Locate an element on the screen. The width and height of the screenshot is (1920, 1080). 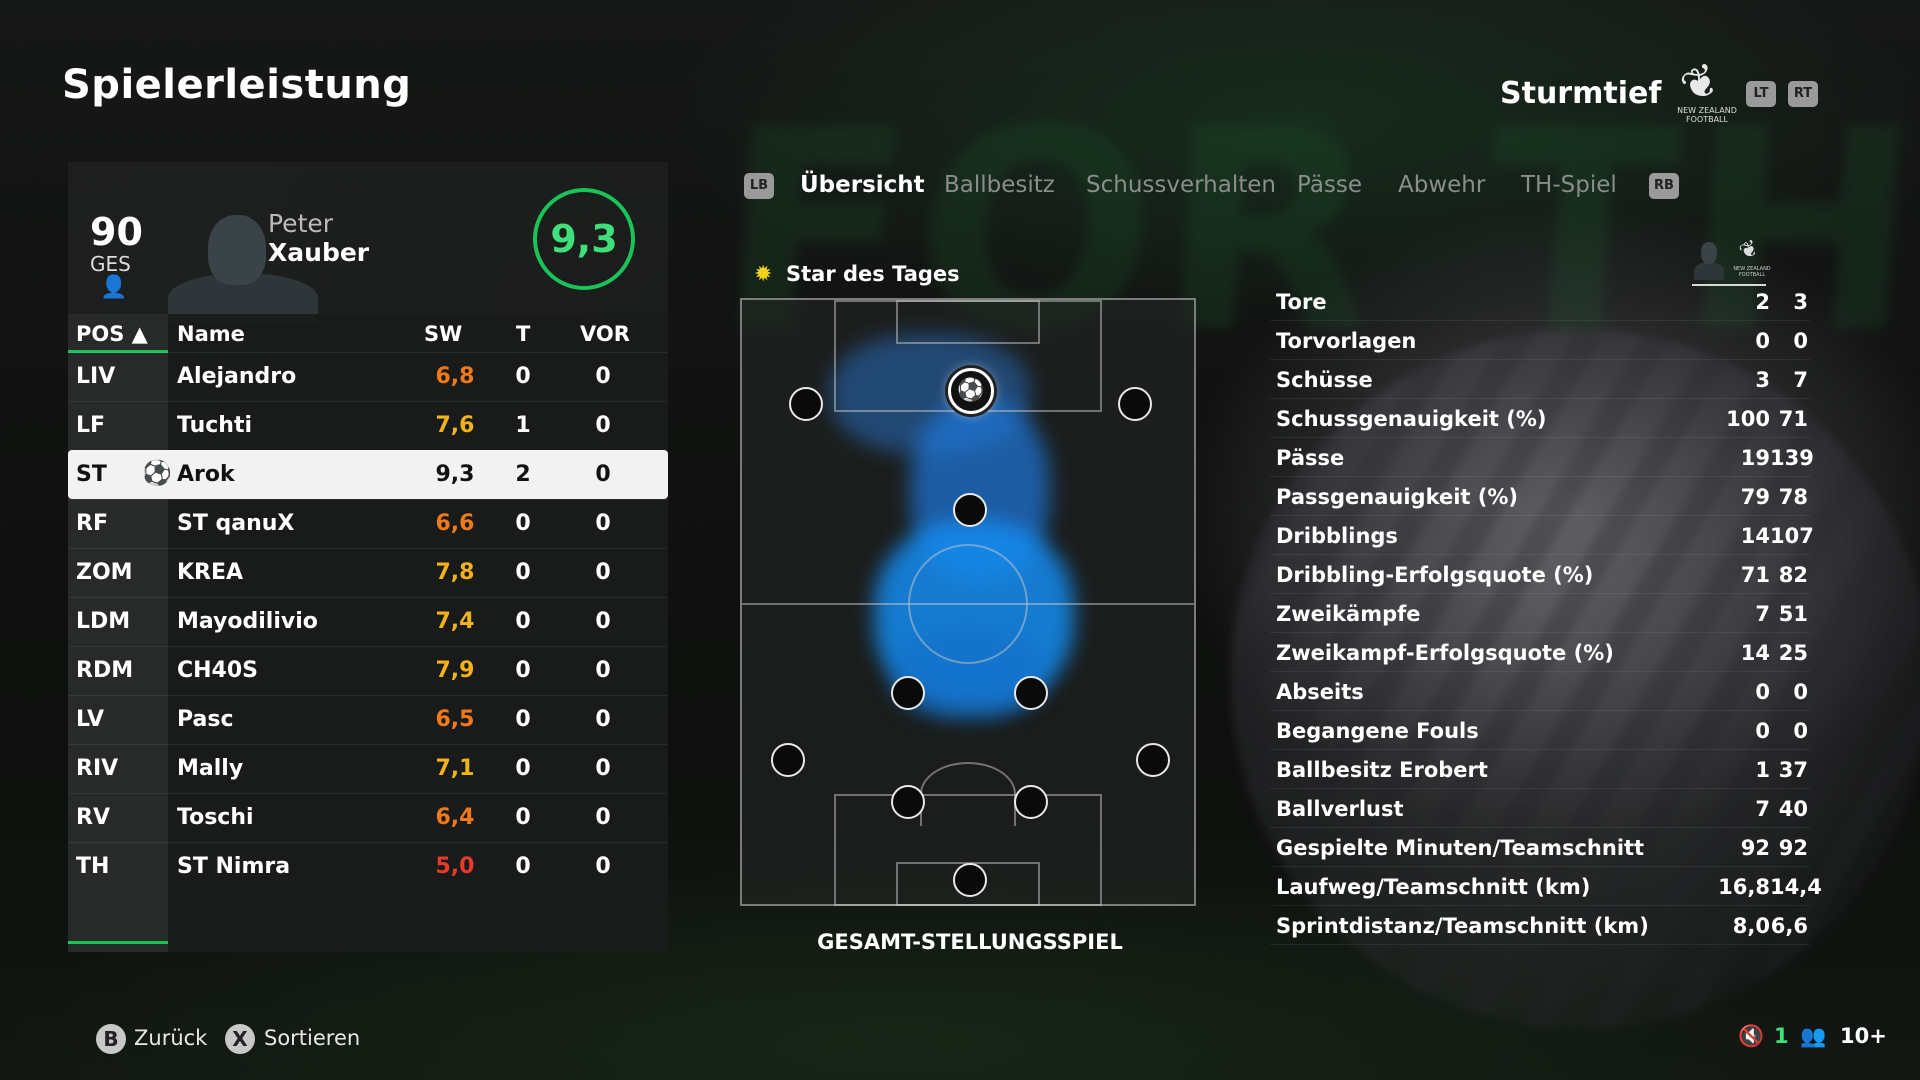
stat-player-value: 8,0 is located at coordinates (1751, 926).